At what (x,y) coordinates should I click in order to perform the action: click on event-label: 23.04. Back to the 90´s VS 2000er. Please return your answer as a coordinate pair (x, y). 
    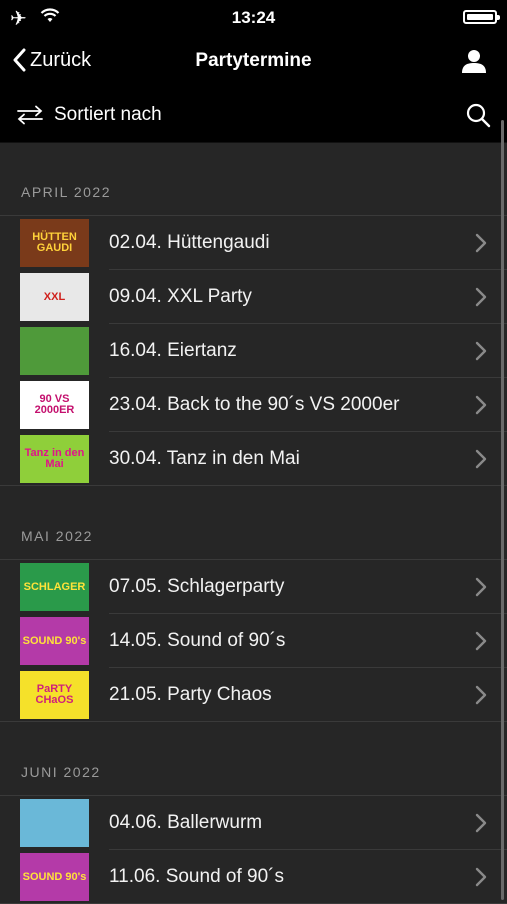
    Looking at the image, I should click on (254, 404).